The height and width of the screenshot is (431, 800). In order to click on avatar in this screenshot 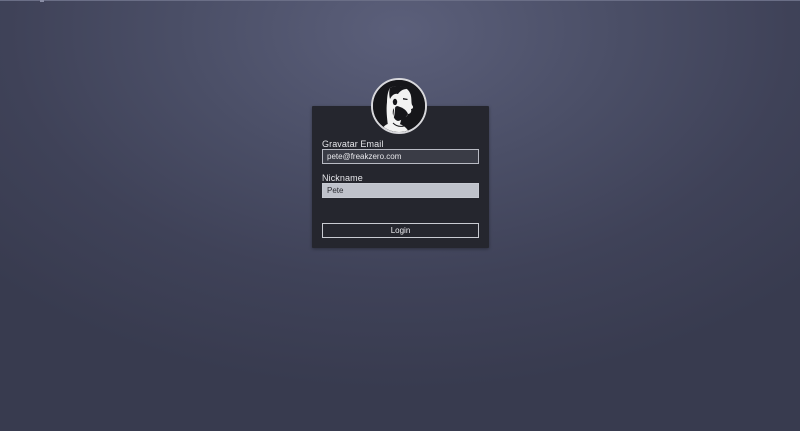, I will do `click(399, 106)`.